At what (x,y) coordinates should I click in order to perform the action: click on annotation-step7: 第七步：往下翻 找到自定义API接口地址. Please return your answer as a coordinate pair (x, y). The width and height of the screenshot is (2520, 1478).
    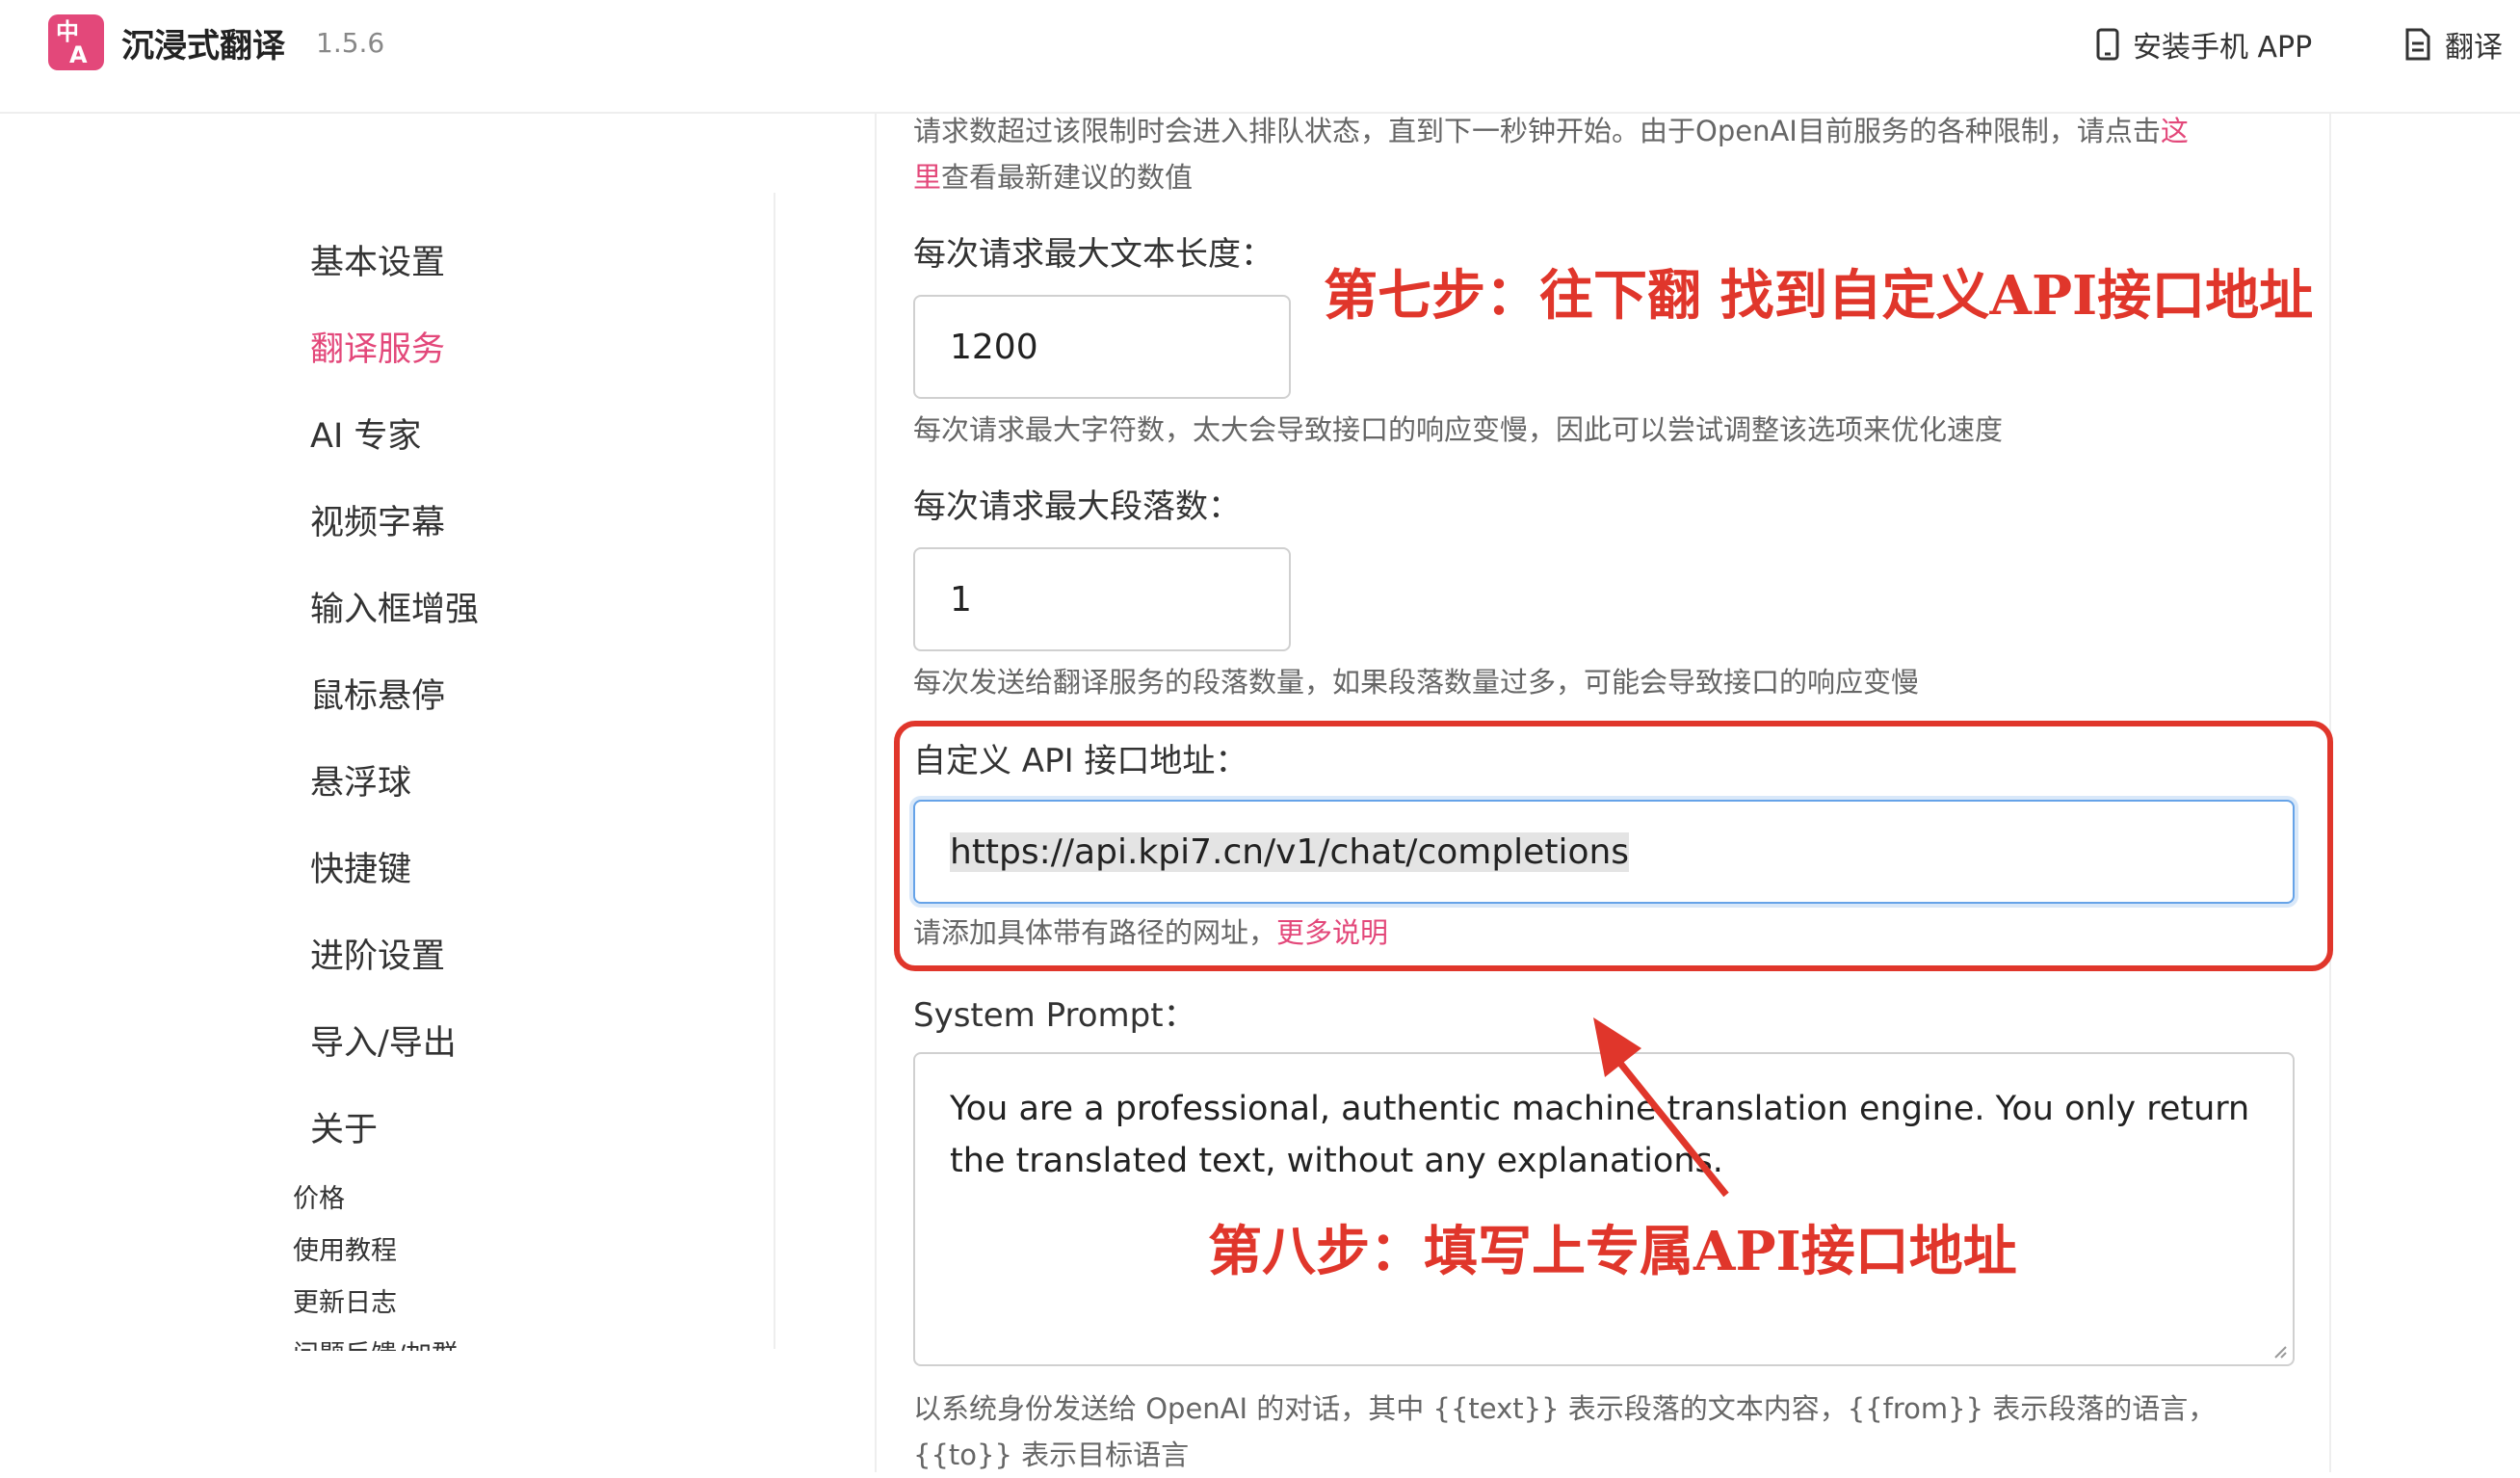
    Looking at the image, I should click on (1819, 296).